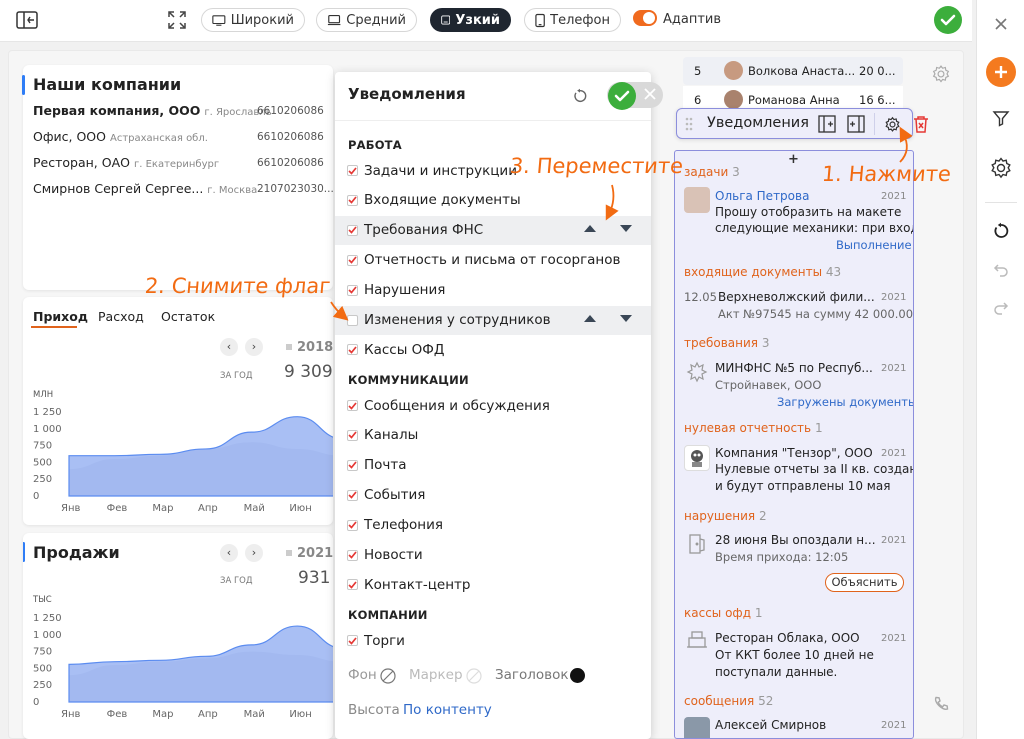 The image size is (1024, 739). I want to click on status-link: Загружены документы, so click(845, 402).